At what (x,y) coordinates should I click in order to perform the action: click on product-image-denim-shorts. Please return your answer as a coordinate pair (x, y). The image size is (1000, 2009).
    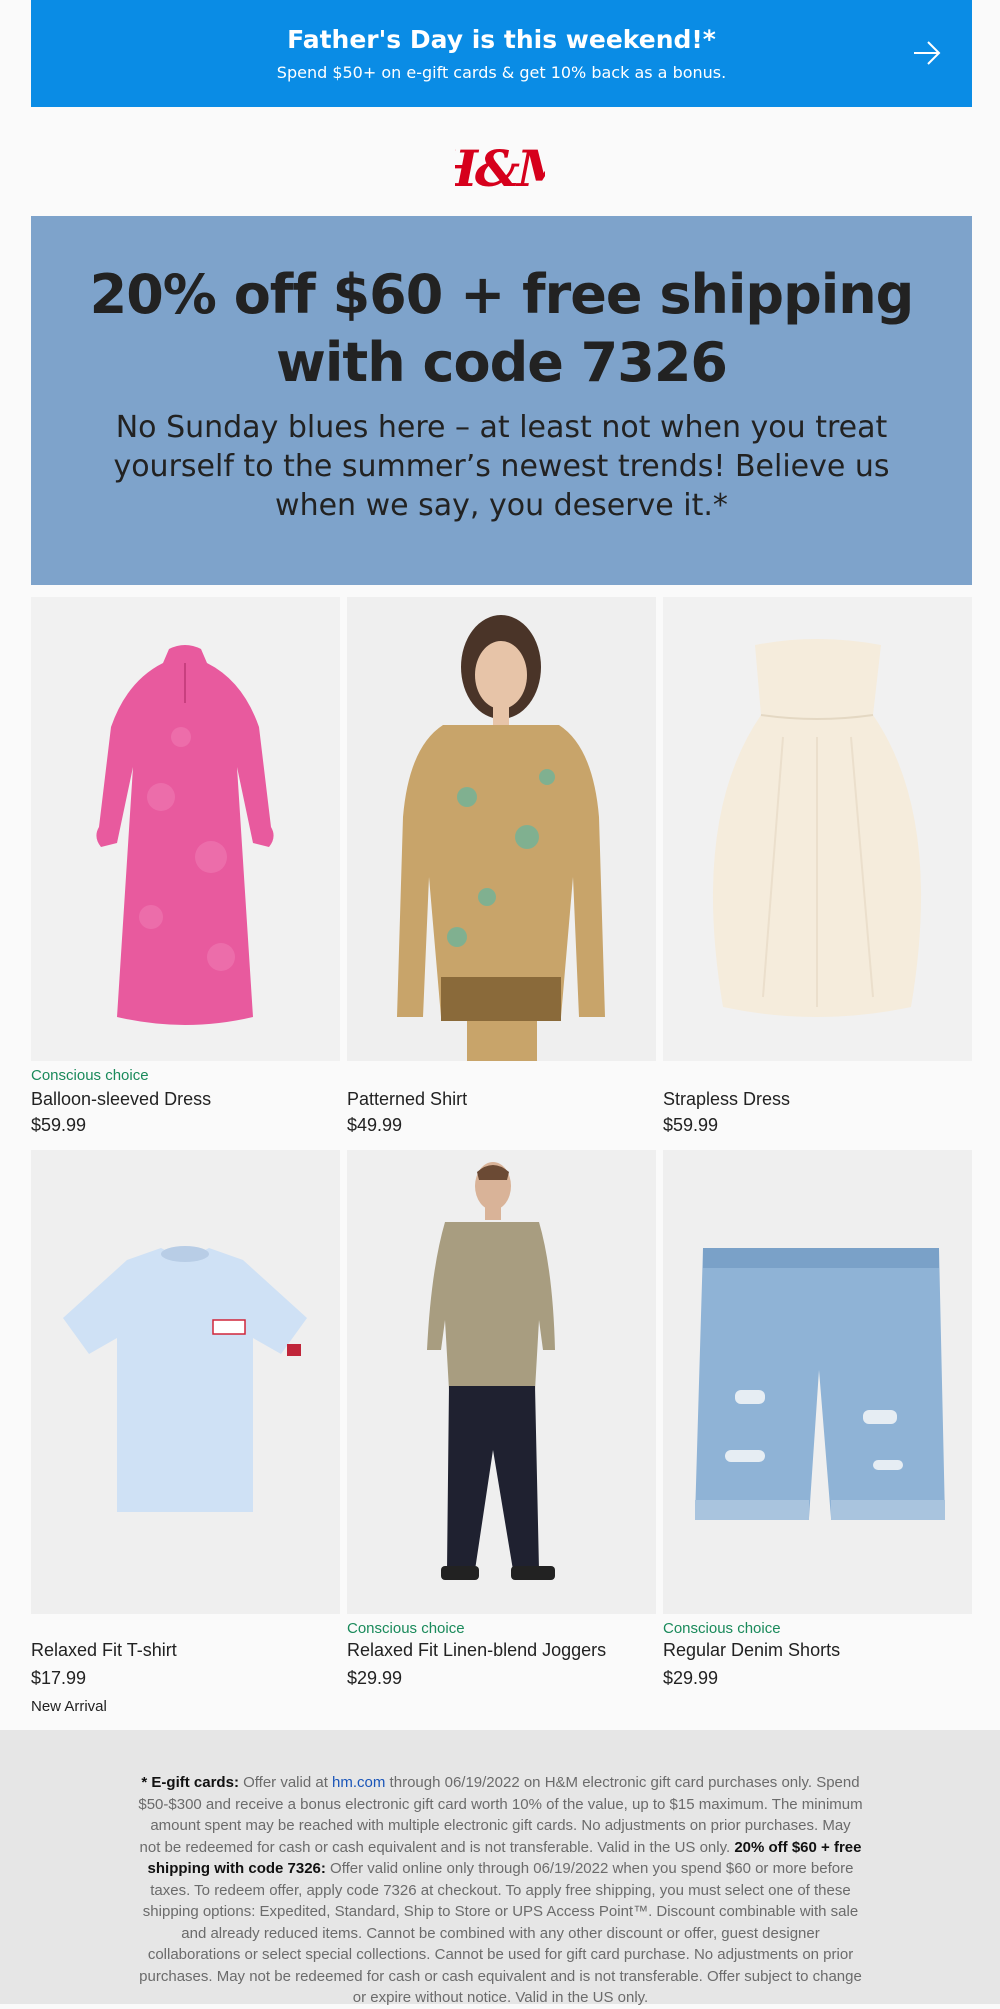
    Looking at the image, I should click on (817, 1382).